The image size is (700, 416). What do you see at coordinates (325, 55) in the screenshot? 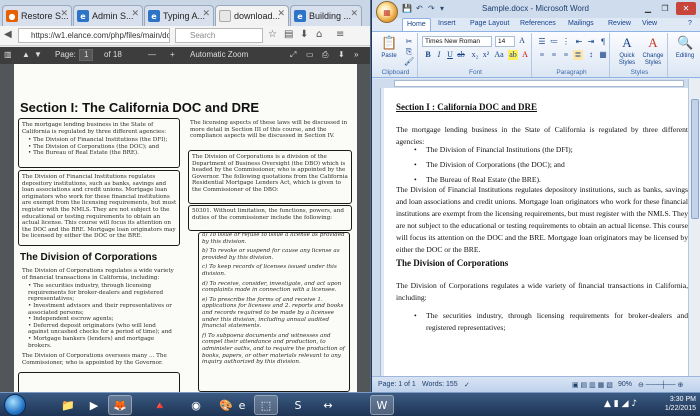
I see `print-icon: ⎙` at bounding box center [325, 55].